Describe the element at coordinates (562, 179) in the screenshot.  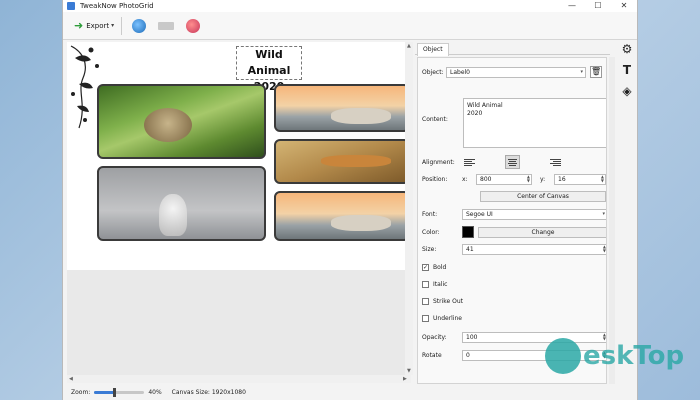
I see `y-value: 16` at that location.